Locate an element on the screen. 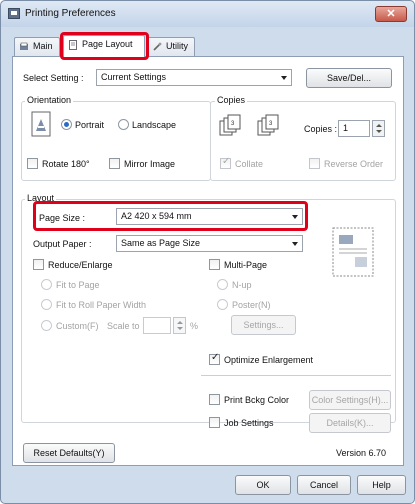  copies-spinner is located at coordinates (378, 128).